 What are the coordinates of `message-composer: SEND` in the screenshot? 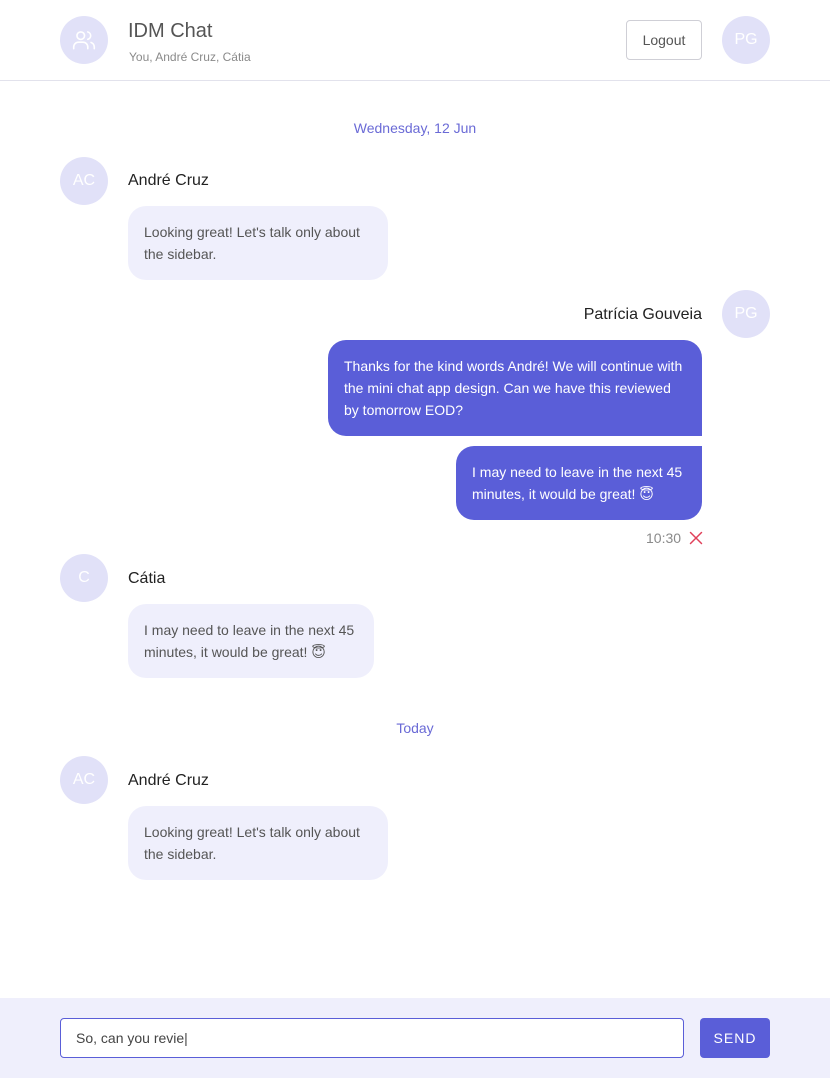 It's located at (415, 1038).